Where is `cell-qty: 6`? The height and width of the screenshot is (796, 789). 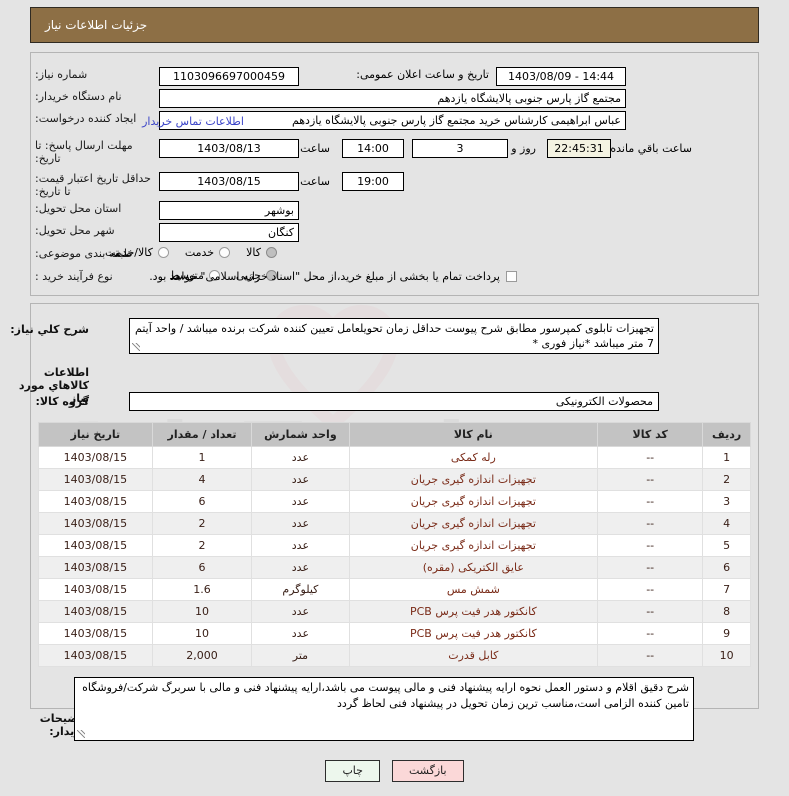 cell-qty: 6 is located at coordinates (202, 501).